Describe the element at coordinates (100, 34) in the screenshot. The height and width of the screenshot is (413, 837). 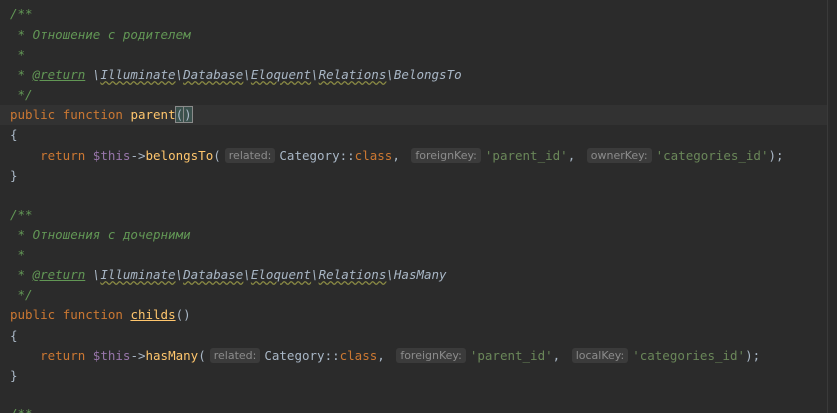
I see `doc-comment-description: * Отношение с родителем` at that location.